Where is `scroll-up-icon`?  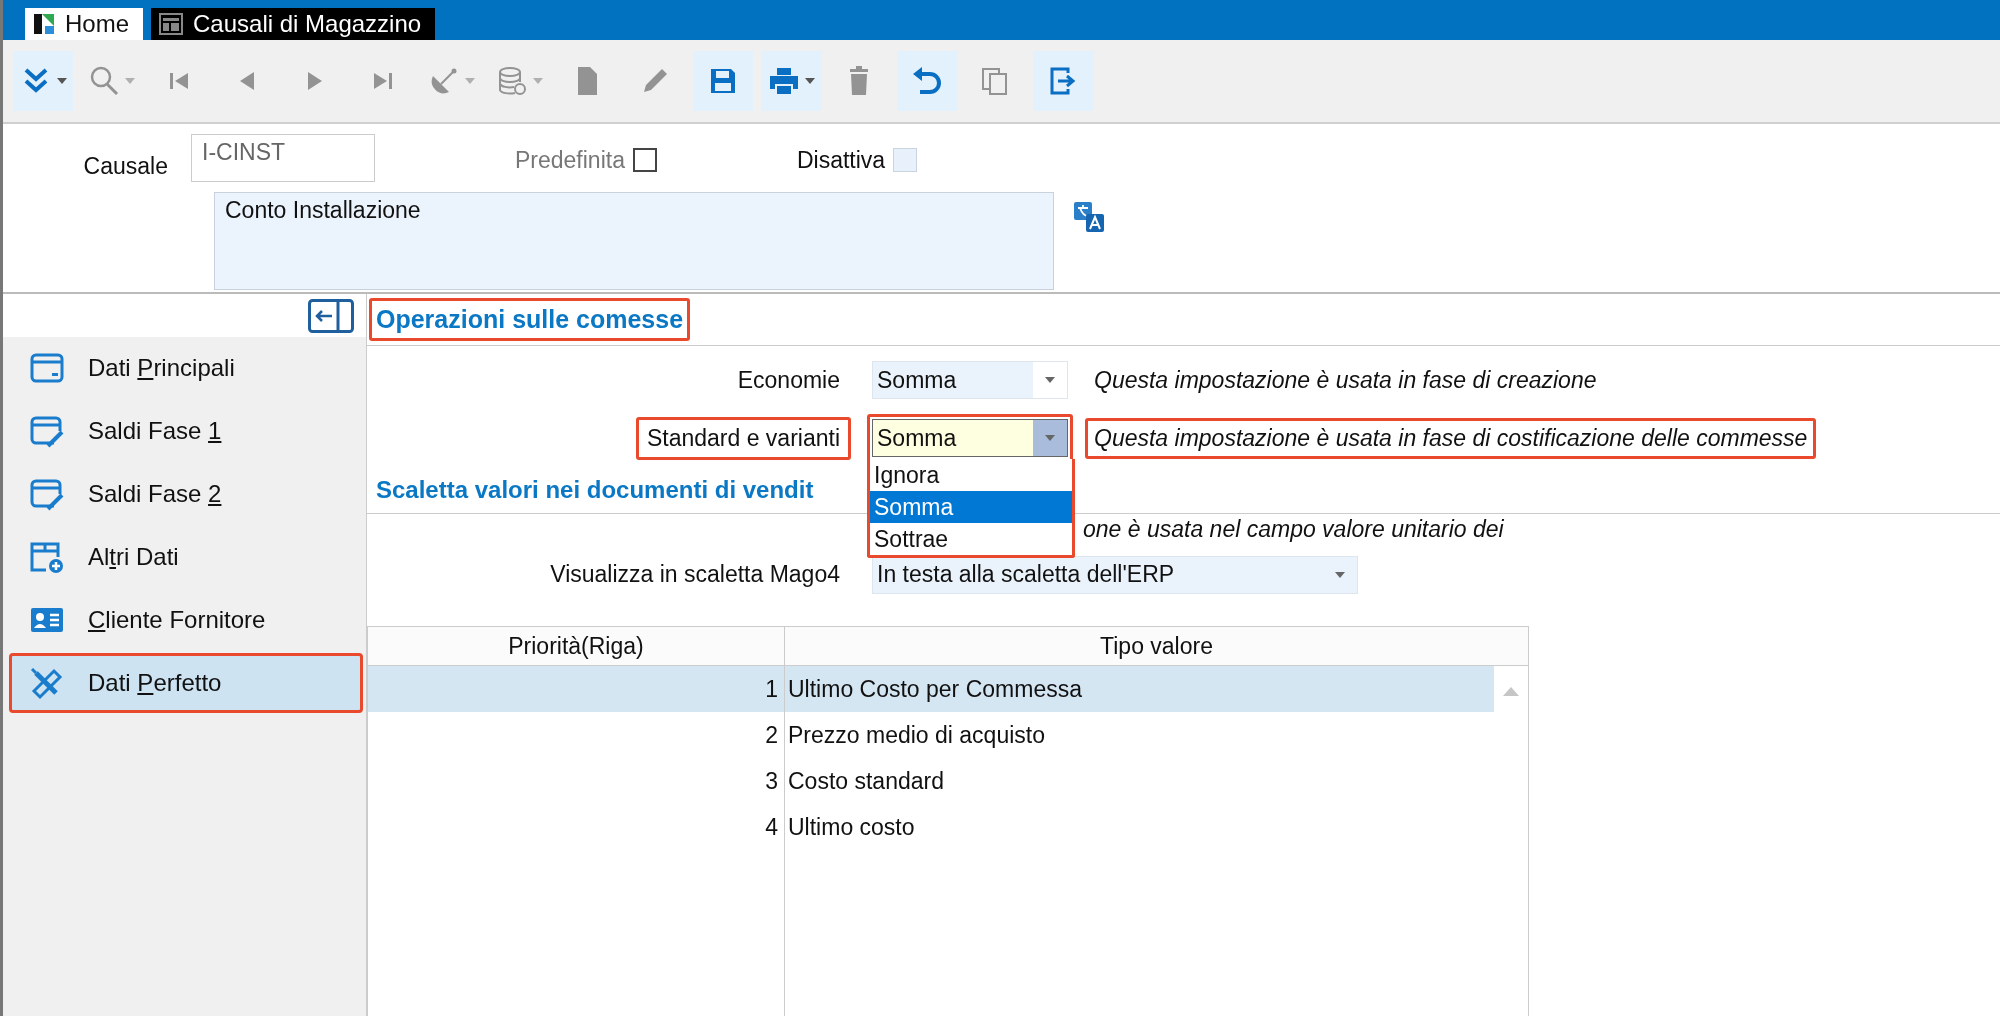 scroll-up-icon is located at coordinates (1511, 691).